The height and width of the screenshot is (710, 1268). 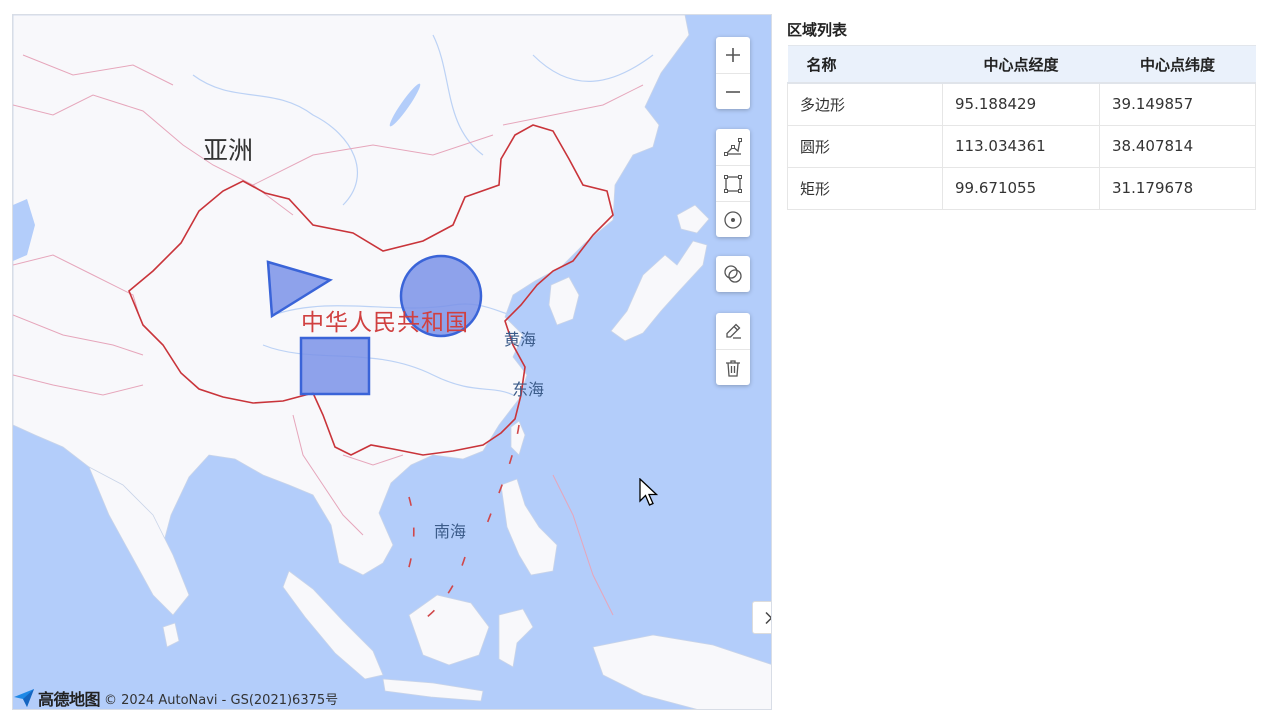 I want to click on merge-shapes-button, so click(x=733, y=274).